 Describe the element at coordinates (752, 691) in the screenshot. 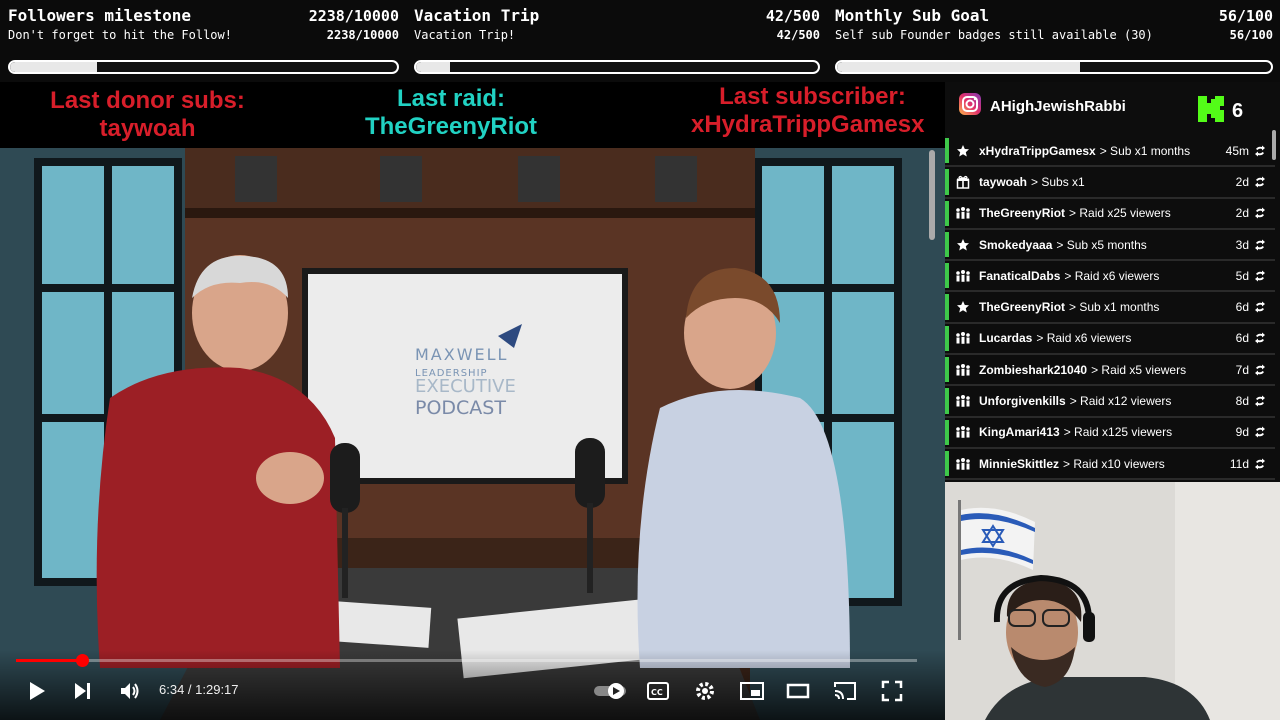

I see `miniplayer-icon` at that location.